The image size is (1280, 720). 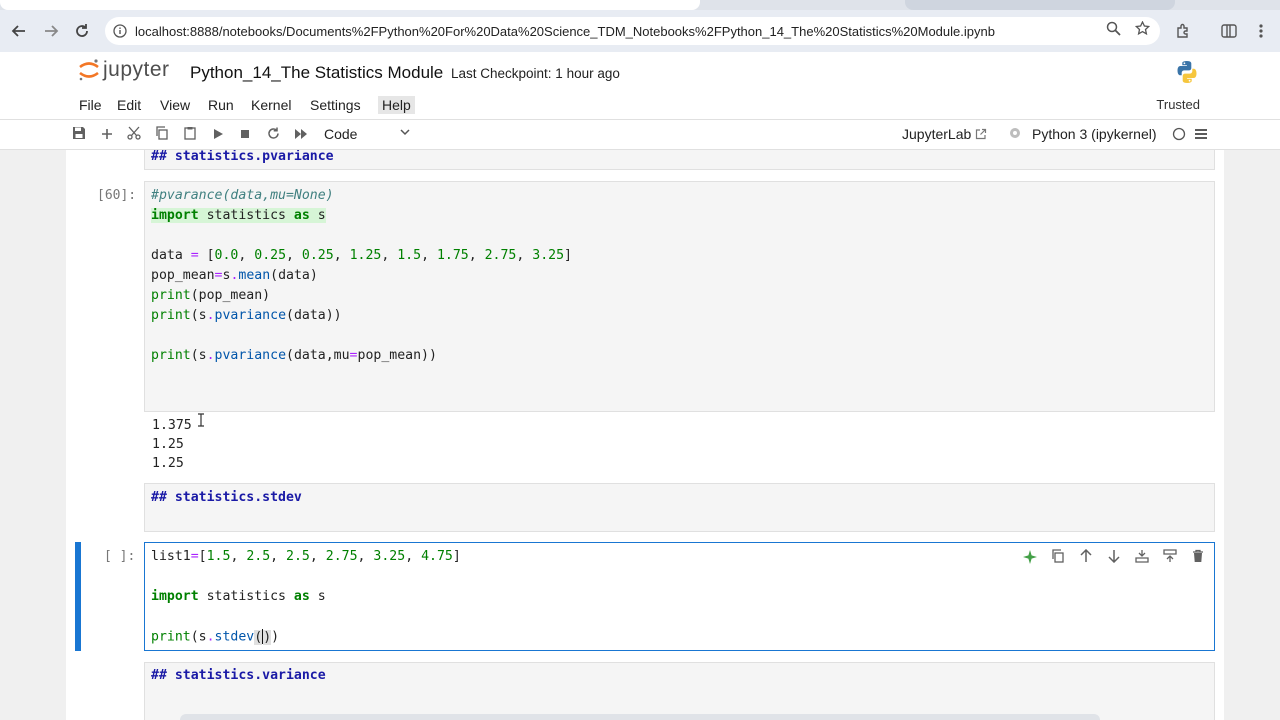 I want to click on forward-button, so click(x=51, y=31).